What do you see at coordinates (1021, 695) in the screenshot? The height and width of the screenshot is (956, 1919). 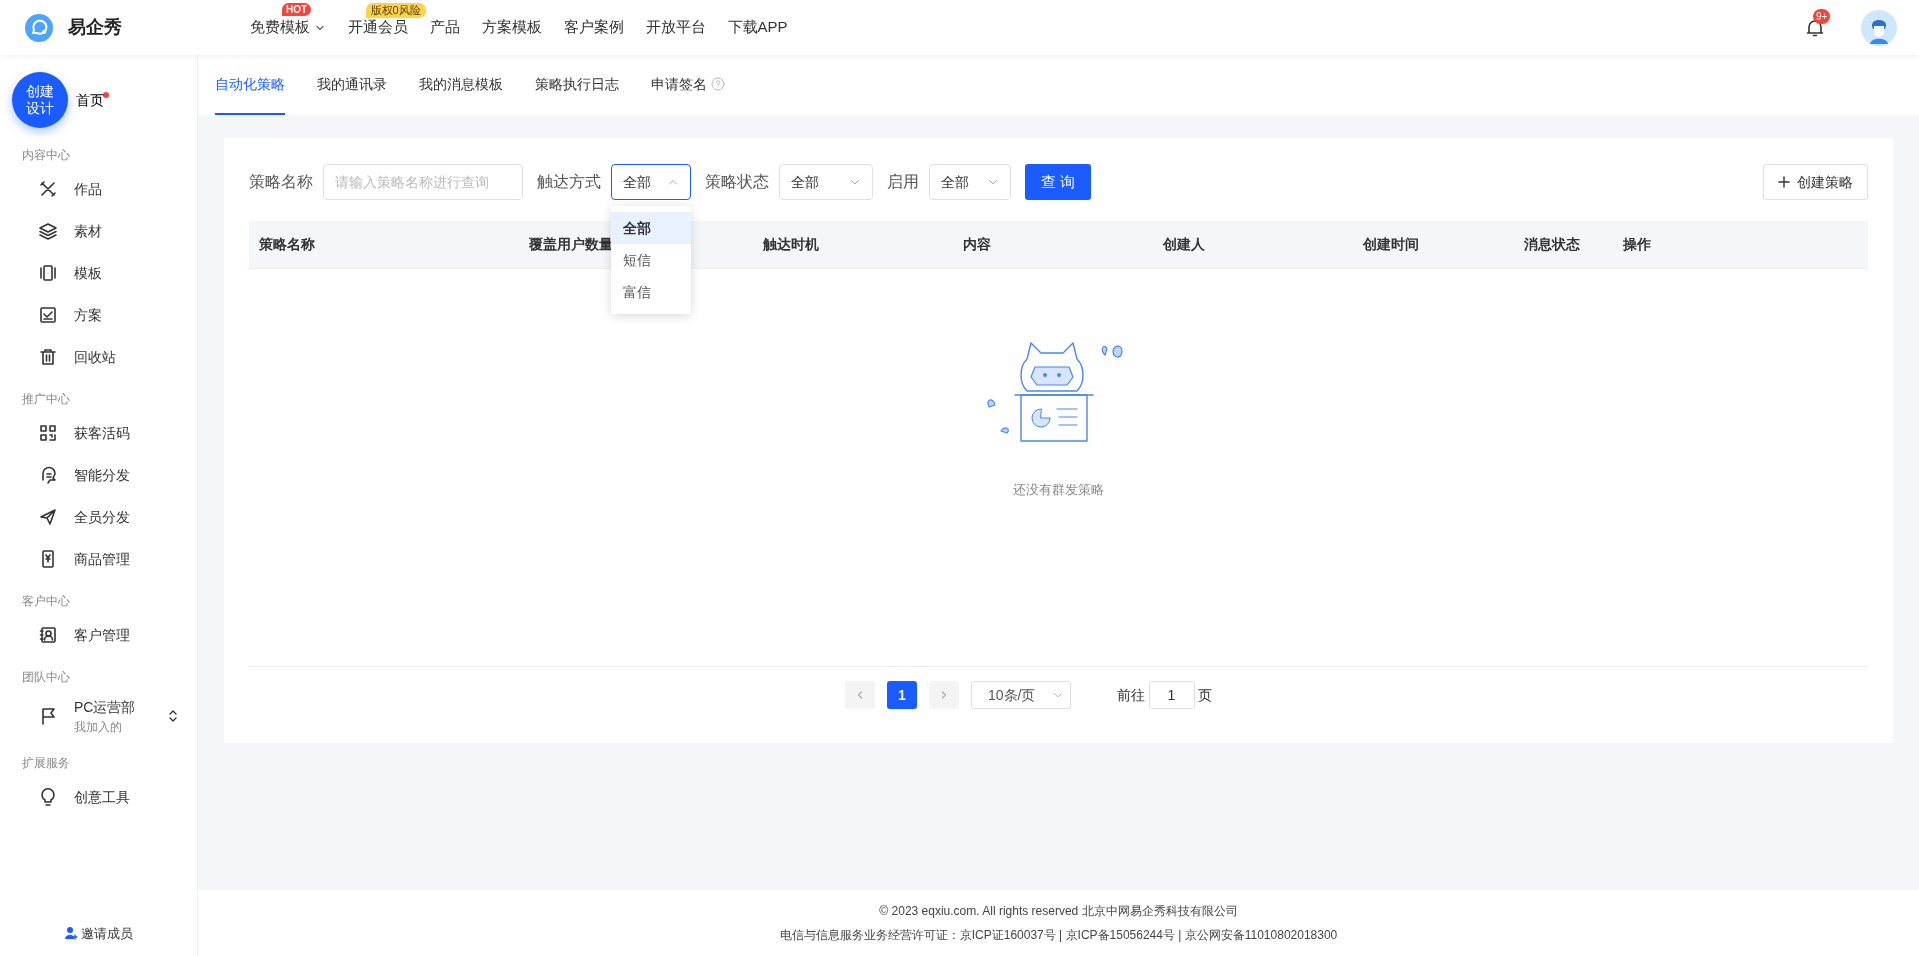 I see `page-size-select: 10条/页` at bounding box center [1021, 695].